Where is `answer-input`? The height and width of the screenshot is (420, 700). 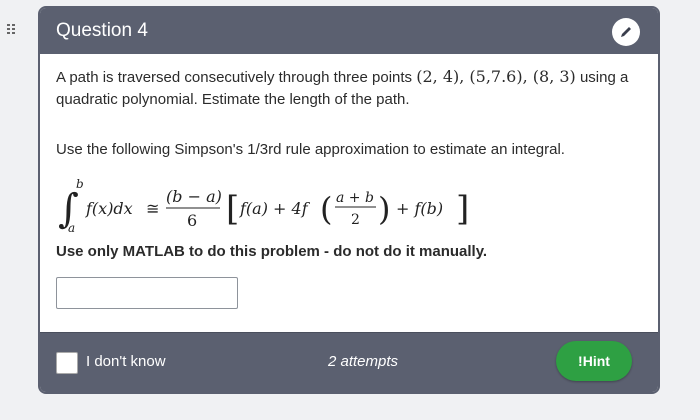
answer-input is located at coordinates (147, 293).